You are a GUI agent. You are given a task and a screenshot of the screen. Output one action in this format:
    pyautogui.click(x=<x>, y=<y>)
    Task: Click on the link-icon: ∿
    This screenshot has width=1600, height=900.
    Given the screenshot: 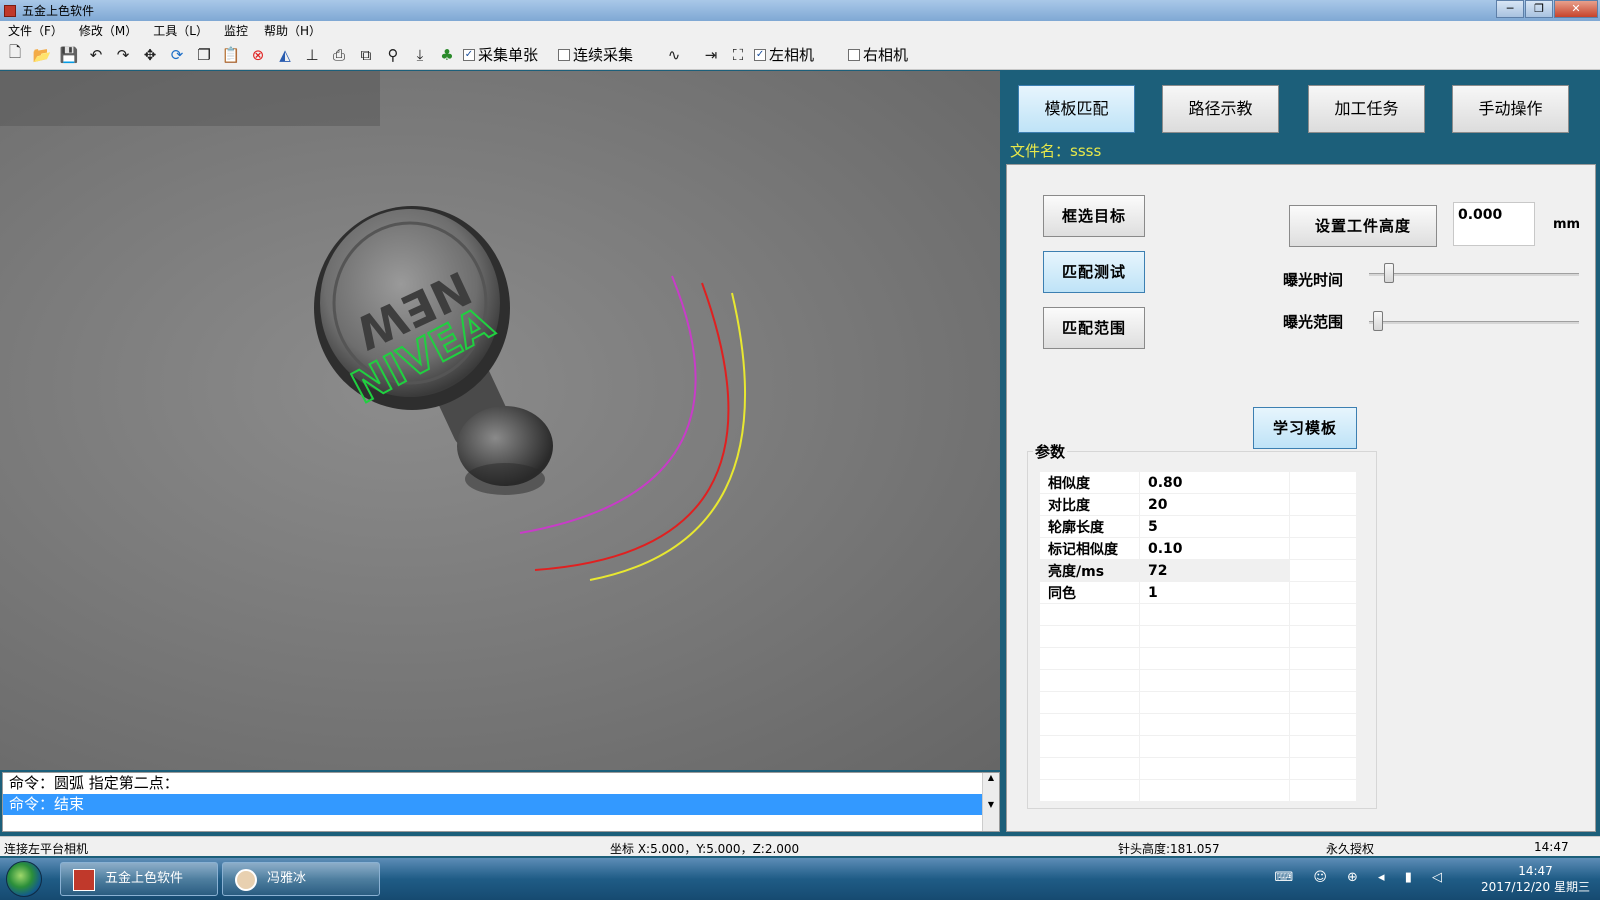 What is the action you would take?
    pyautogui.click(x=674, y=55)
    